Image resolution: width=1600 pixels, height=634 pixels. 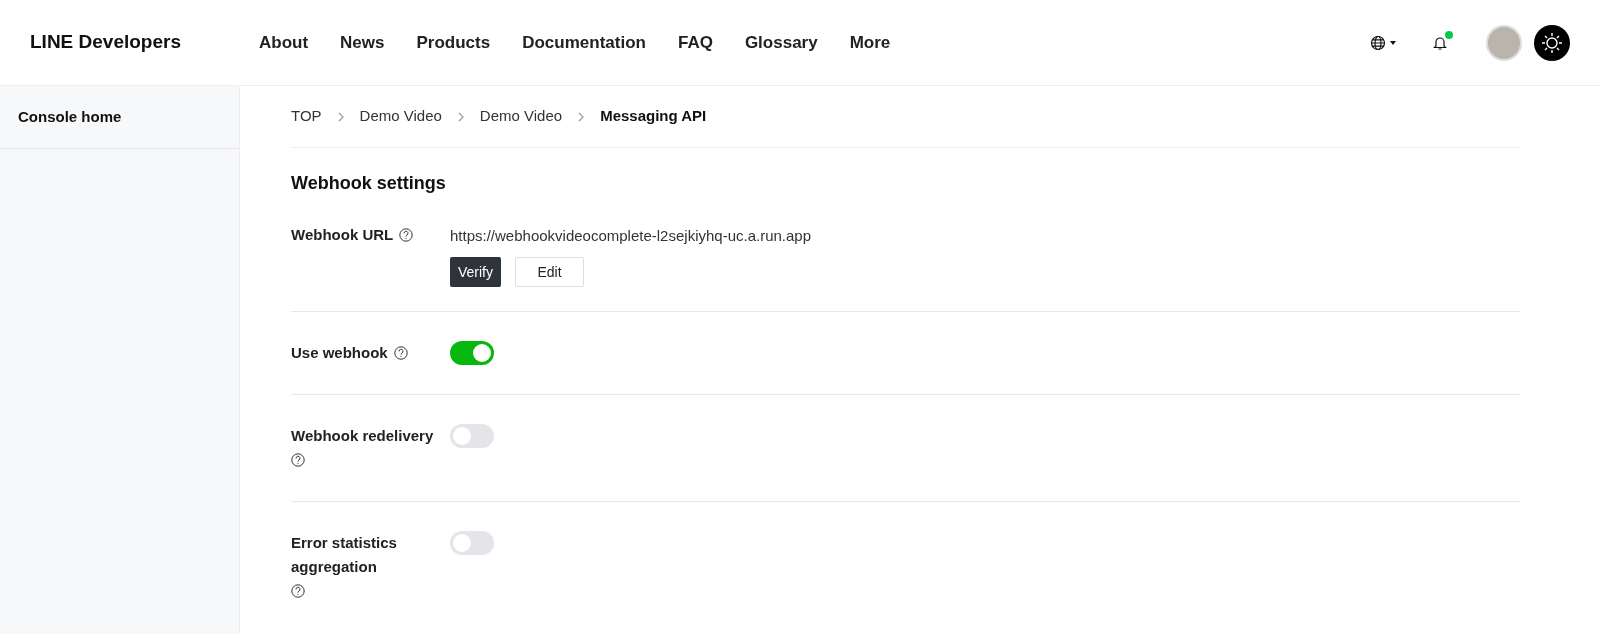 What do you see at coordinates (549, 272) in the screenshot?
I see `edit-button: Edit` at bounding box center [549, 272].